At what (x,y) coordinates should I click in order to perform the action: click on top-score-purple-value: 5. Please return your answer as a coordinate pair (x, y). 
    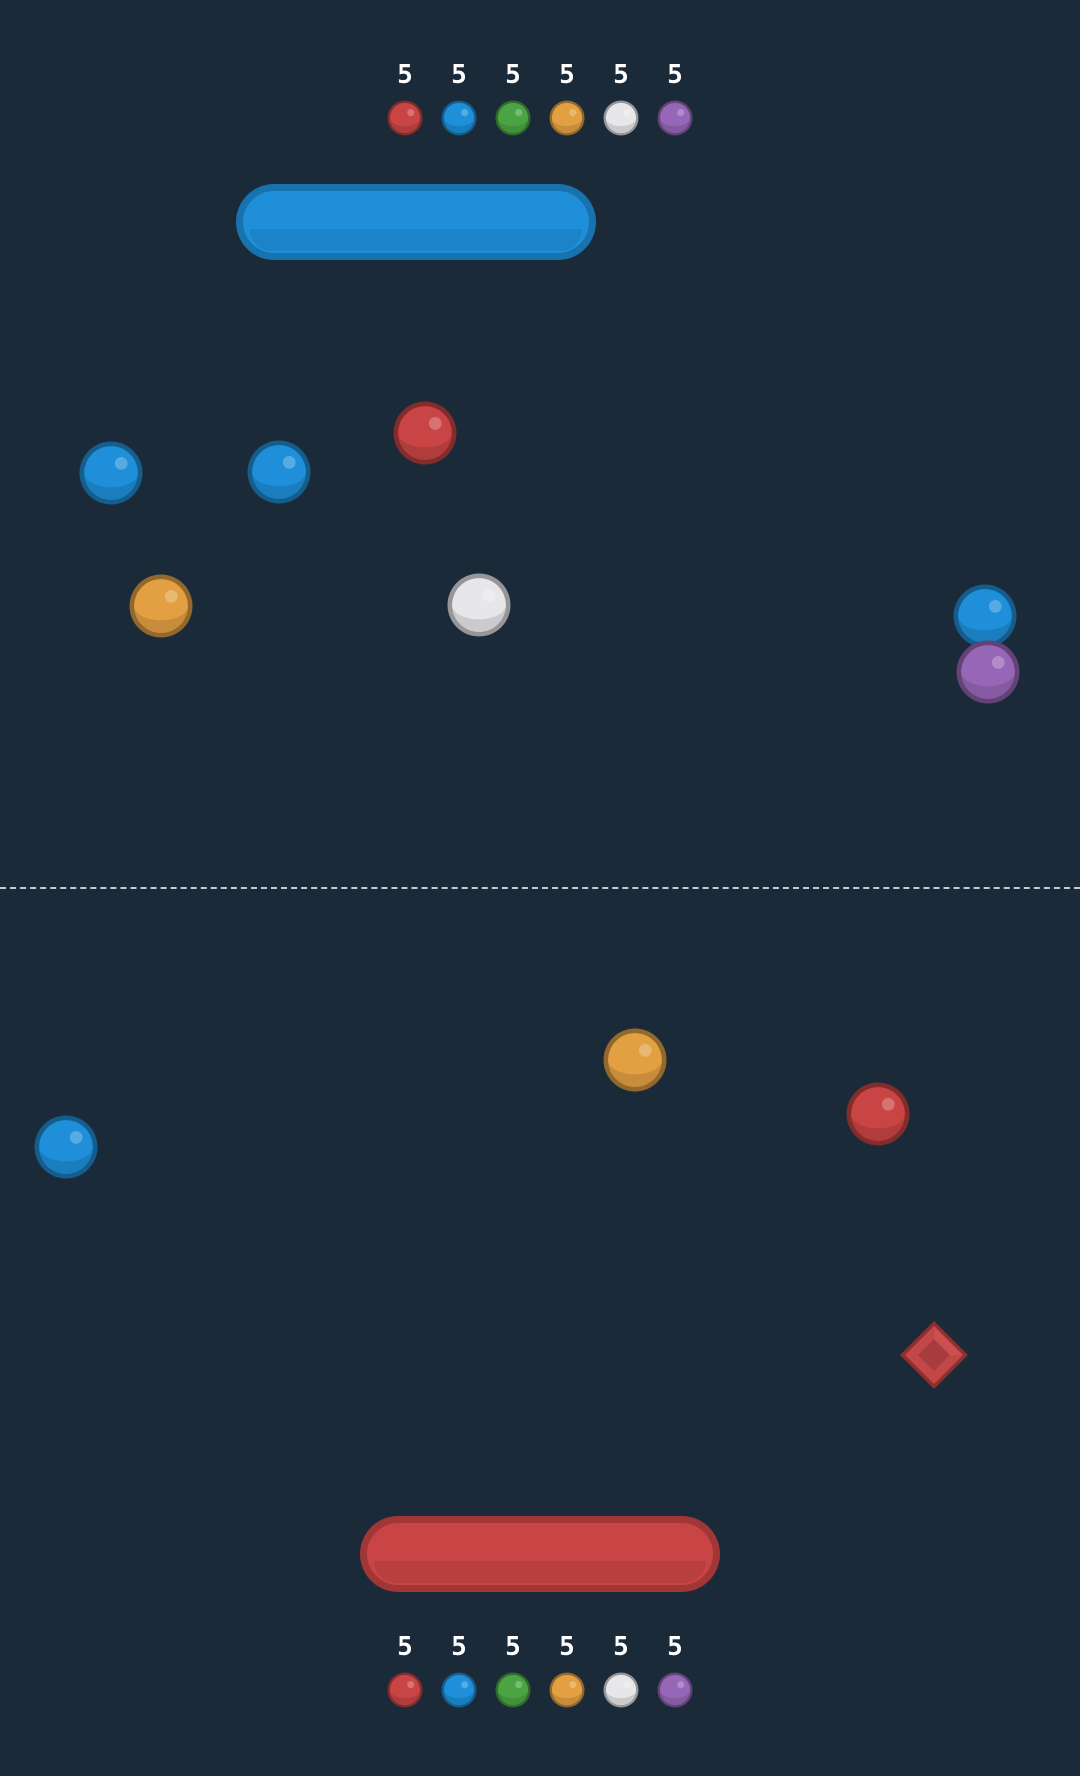
    Looking at the image, I should click on (675, 75).